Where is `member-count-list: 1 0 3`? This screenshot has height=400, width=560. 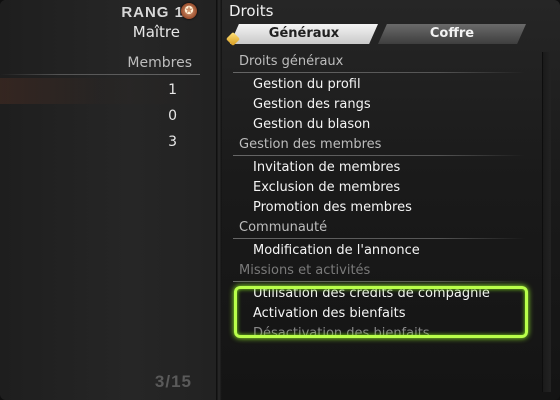 member-count-list: 1 0 3 is located at coordinates (100, 117).